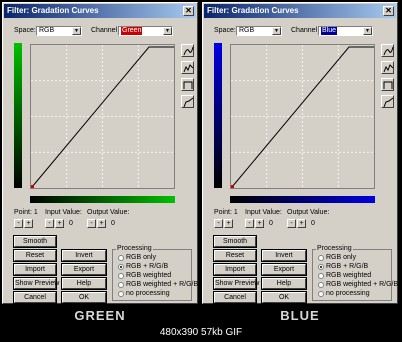 This screenshot has width=402, height=342. Describe the element at coordinates (162, 284) in the screenshot. I see `processing-option-label: RGB weighted + R/G/B` at that location.